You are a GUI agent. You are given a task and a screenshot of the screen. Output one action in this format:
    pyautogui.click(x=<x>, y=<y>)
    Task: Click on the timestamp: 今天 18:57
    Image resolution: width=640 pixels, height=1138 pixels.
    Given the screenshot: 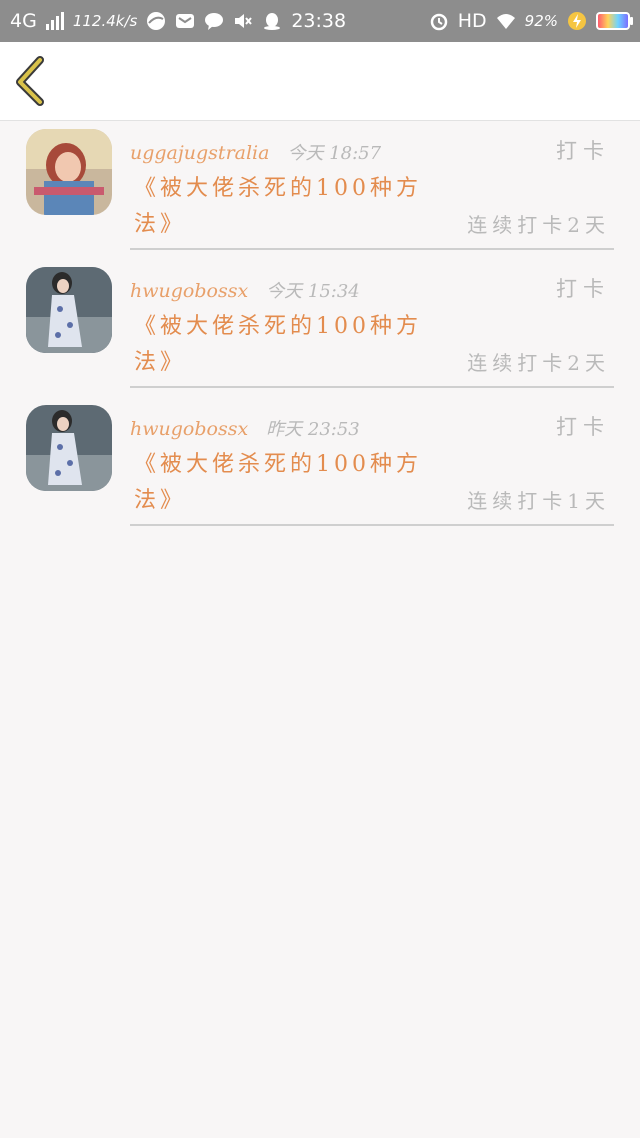 What is the action you would take?
    pyautogui.click(x=334, y=153)
    